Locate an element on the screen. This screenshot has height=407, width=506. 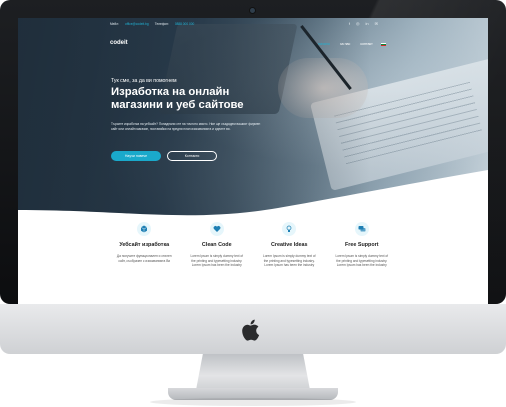
phone-label: Телефон: is located at coordinates (161, 24).